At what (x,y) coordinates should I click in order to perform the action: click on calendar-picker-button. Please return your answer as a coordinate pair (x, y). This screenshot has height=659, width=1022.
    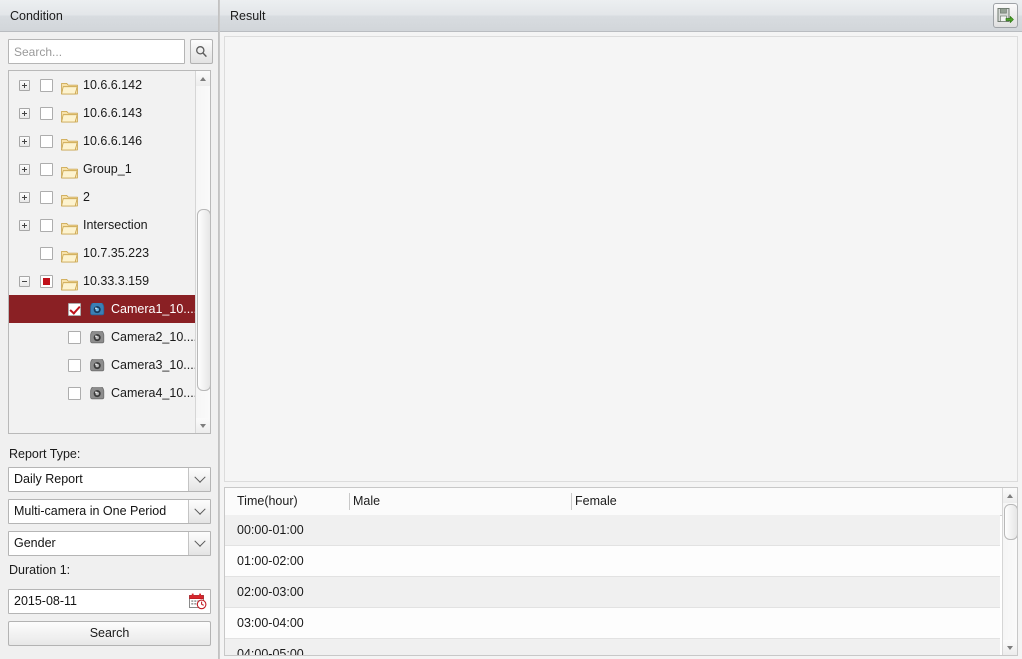
    Looking at the image, I should click on (198, 601).